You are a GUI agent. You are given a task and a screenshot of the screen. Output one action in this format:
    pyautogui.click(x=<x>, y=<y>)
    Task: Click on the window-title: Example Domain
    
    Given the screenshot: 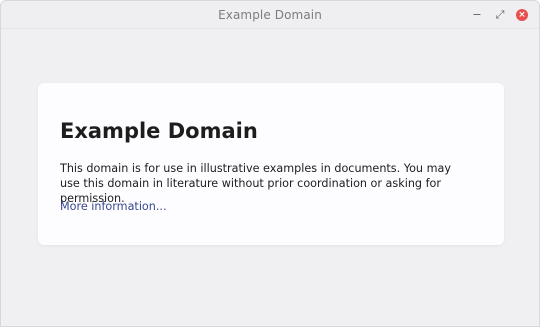 What is the action you would take?
    pyautogui.click(x=270, y=15)
    